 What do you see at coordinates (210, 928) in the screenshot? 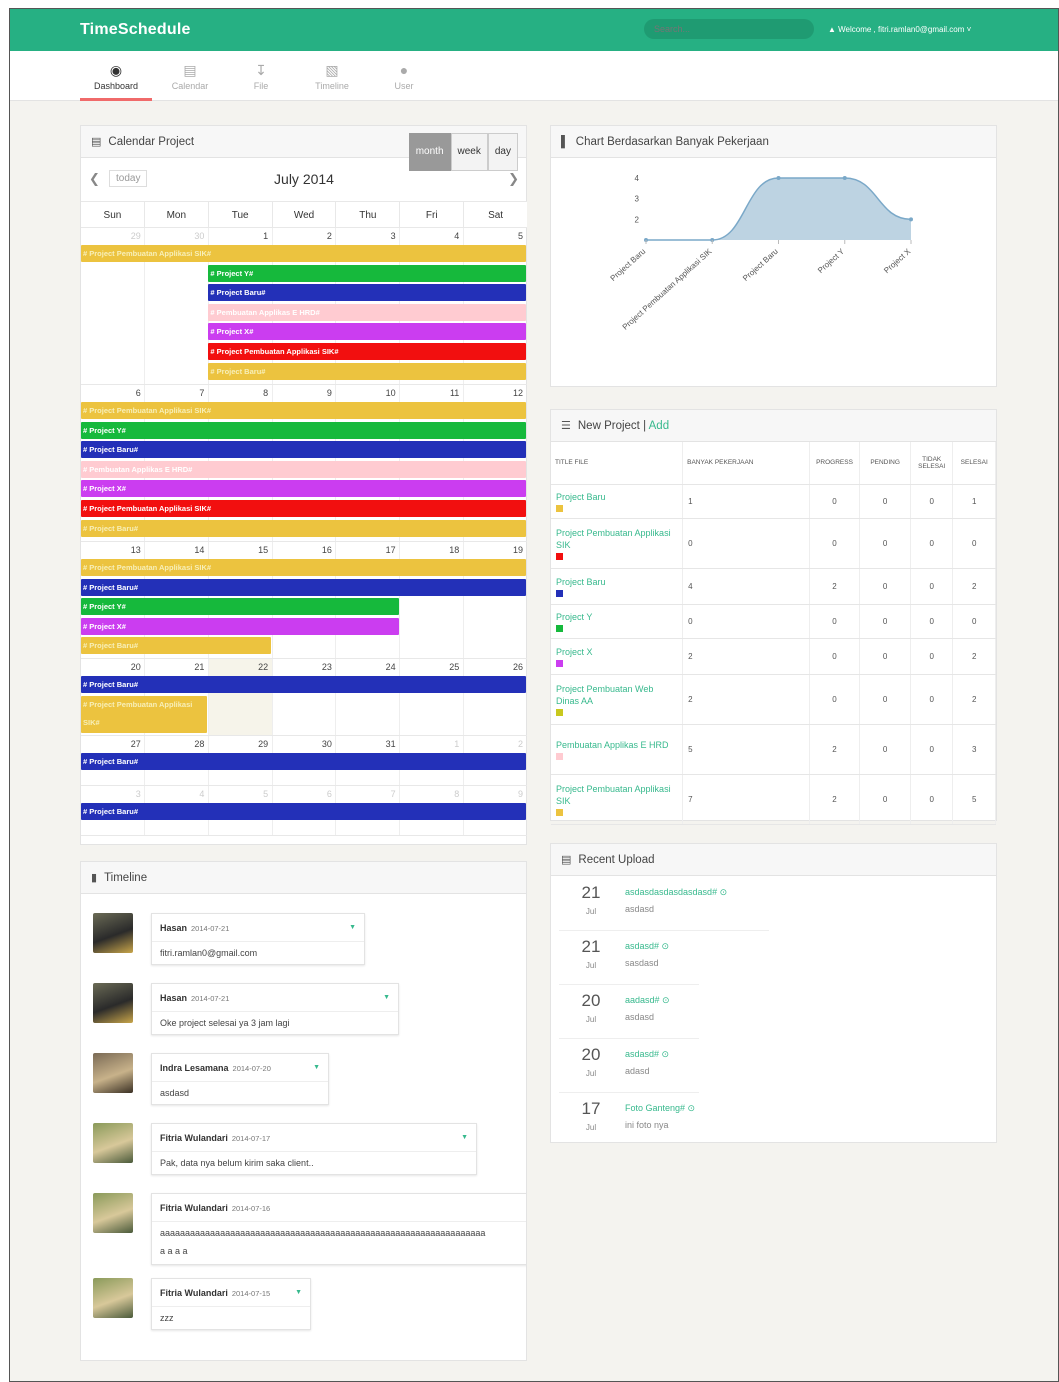
I see `post-date: 2014-07-21` at bounding box center [210, 928].